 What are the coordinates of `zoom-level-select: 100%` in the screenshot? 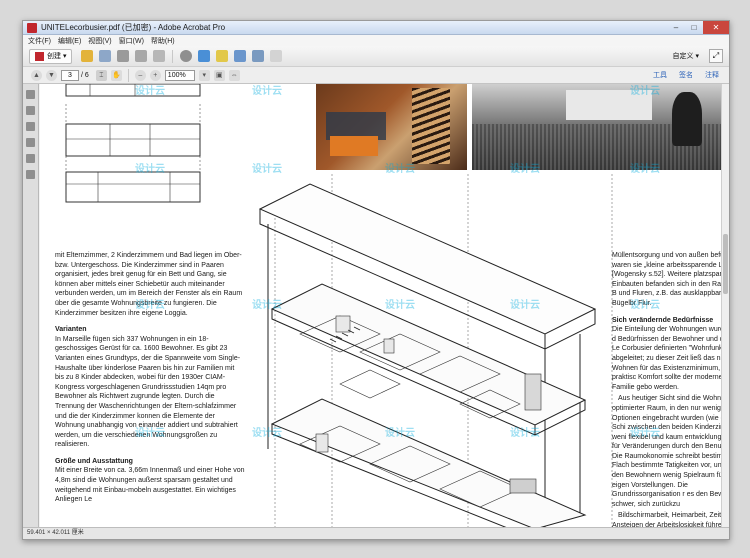 It's located at (179, 75).